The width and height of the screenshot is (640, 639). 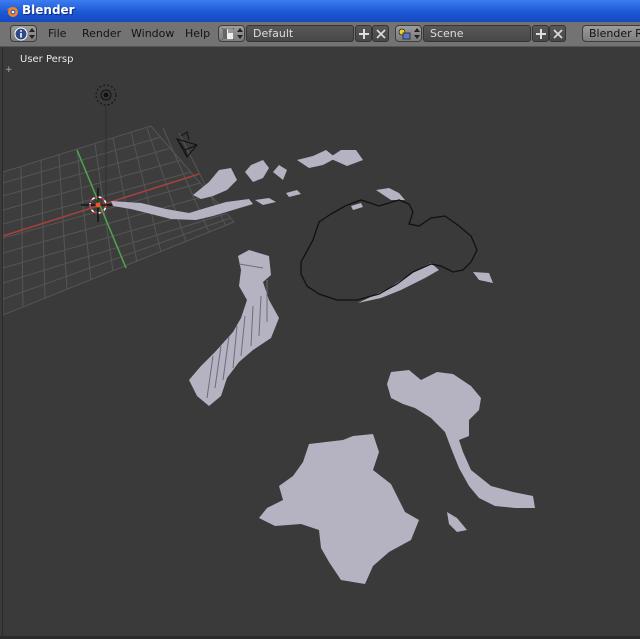 I want to click on menu-file: File, so click(x=57, y=33).